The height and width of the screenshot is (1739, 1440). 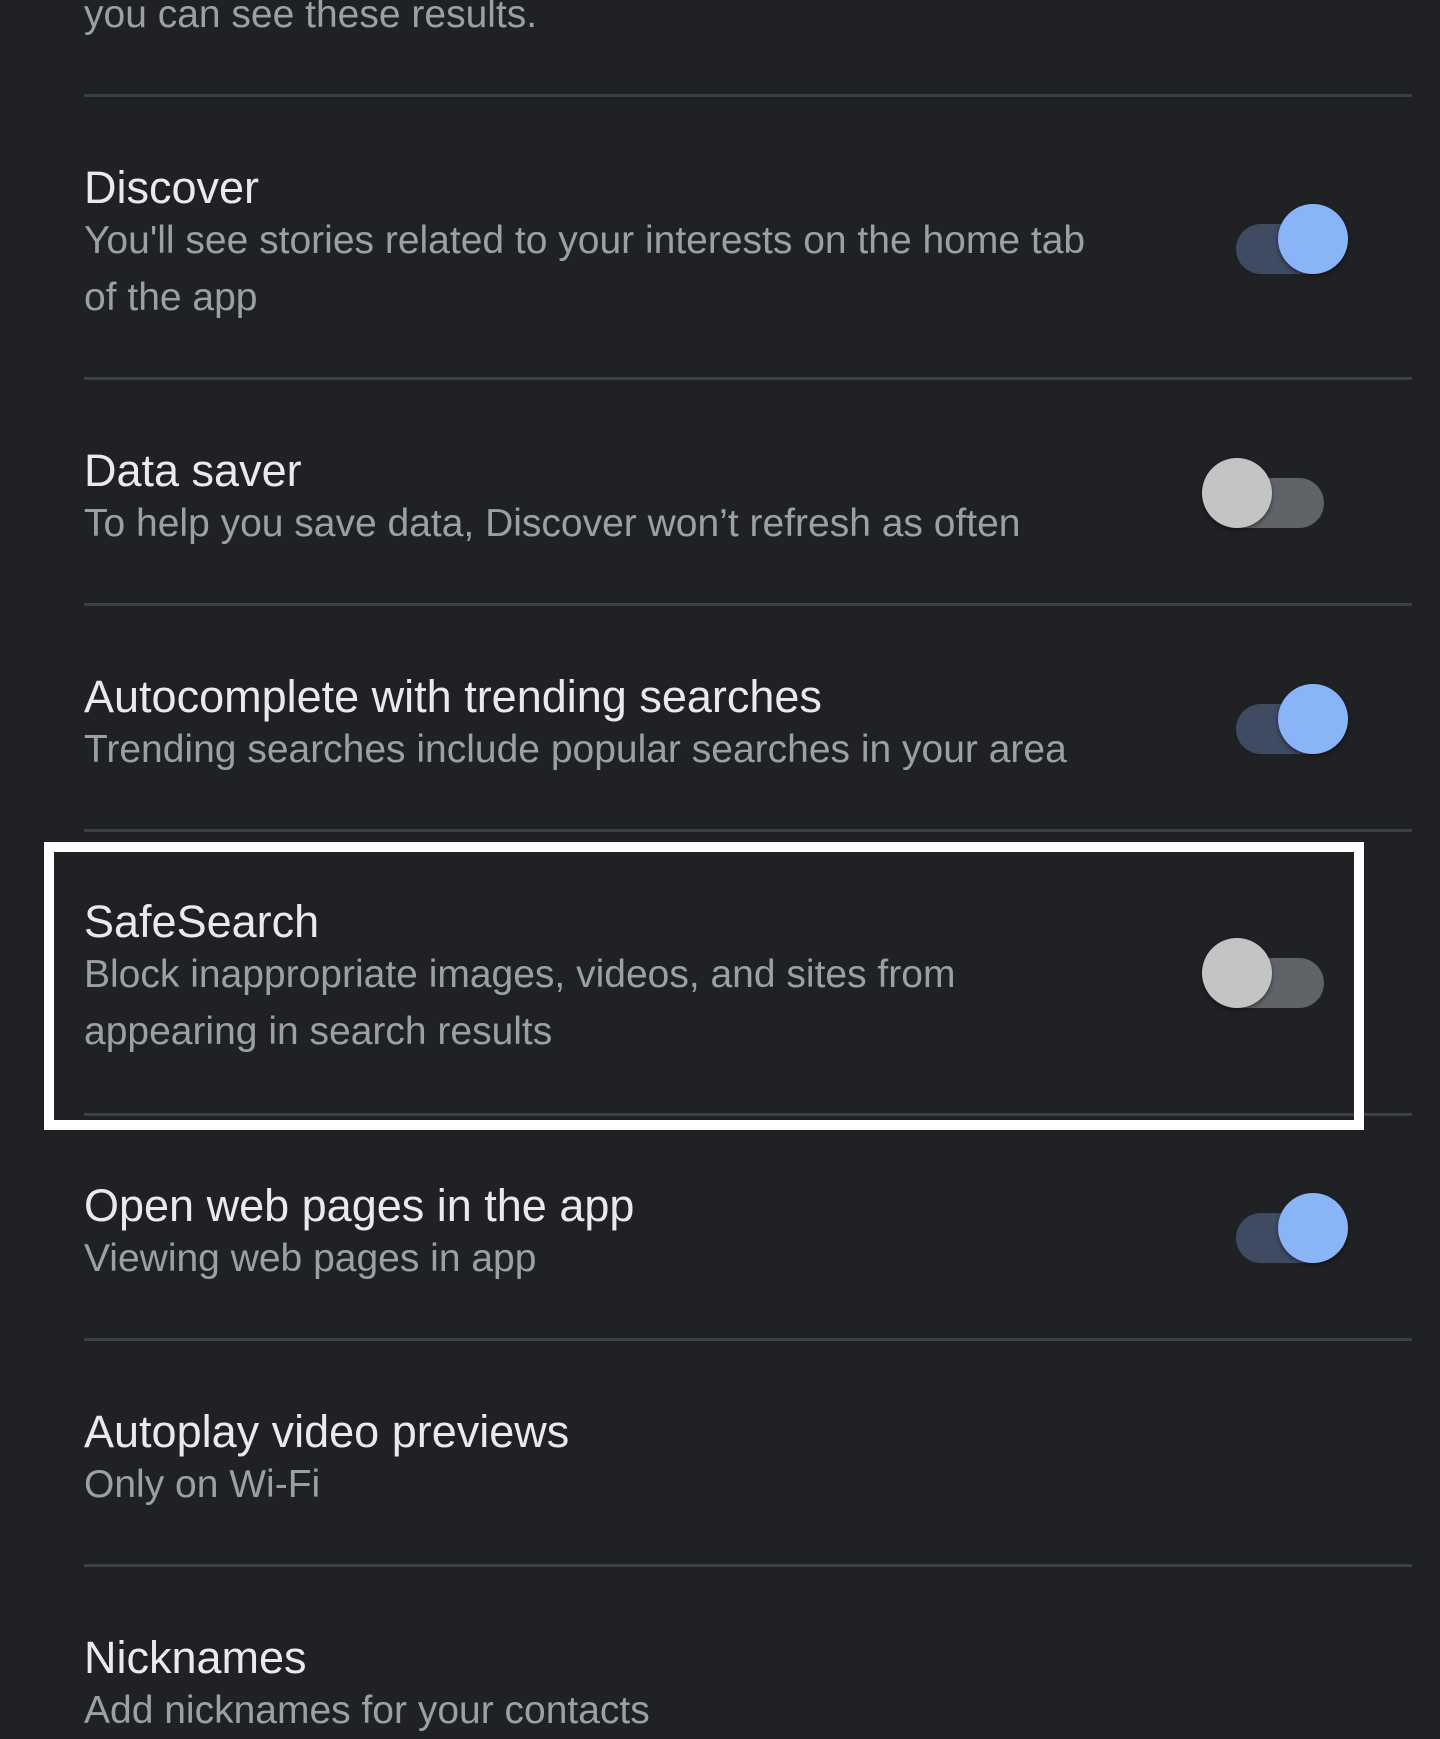 What do you see at coordinates (359, 1205) in the screenshot?
I see `setting-title: Open web pages in the app` at bounding box center [359, 1205].